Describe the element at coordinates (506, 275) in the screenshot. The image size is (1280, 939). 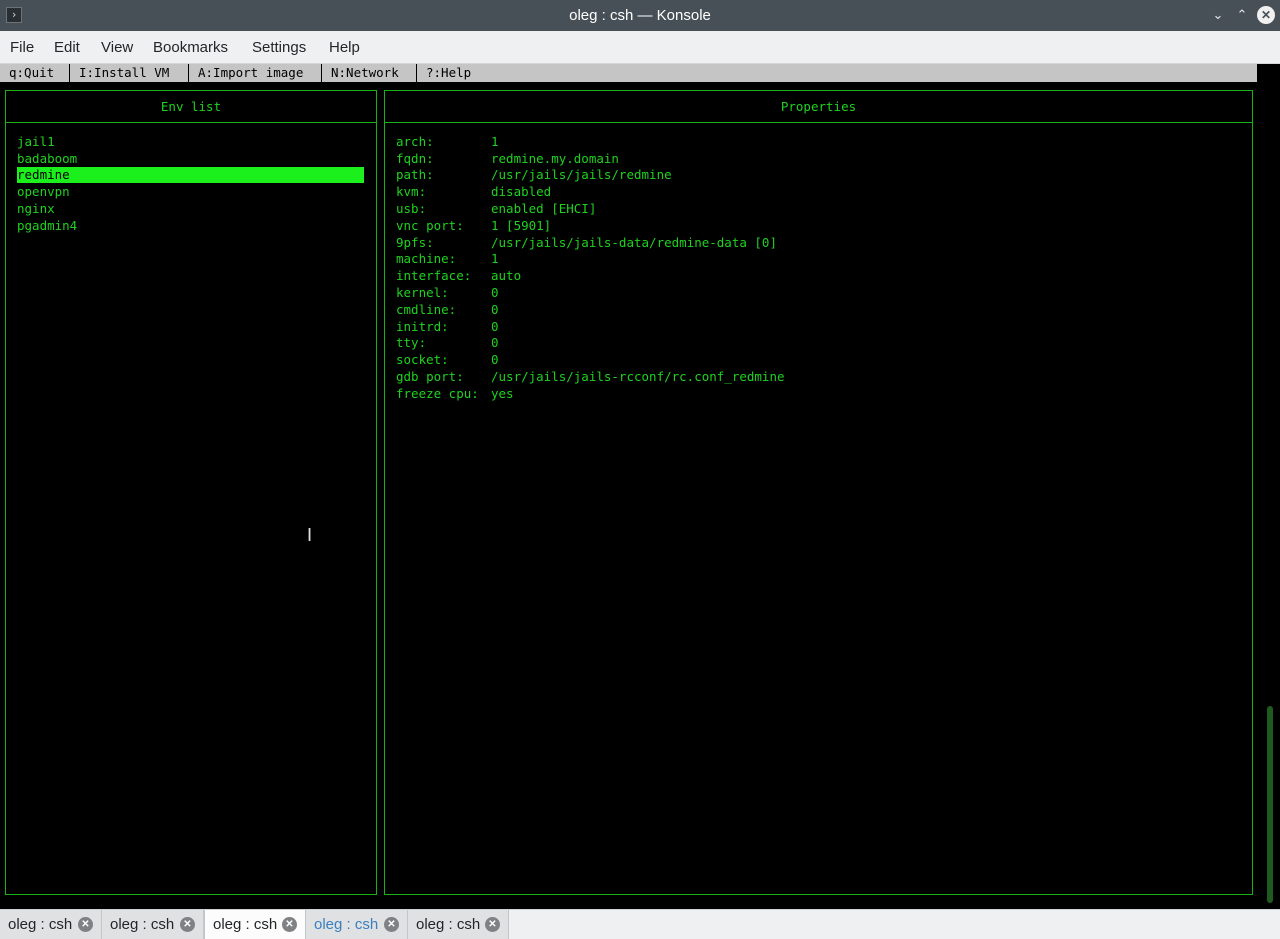
I see `prop-value: auto` at that location.